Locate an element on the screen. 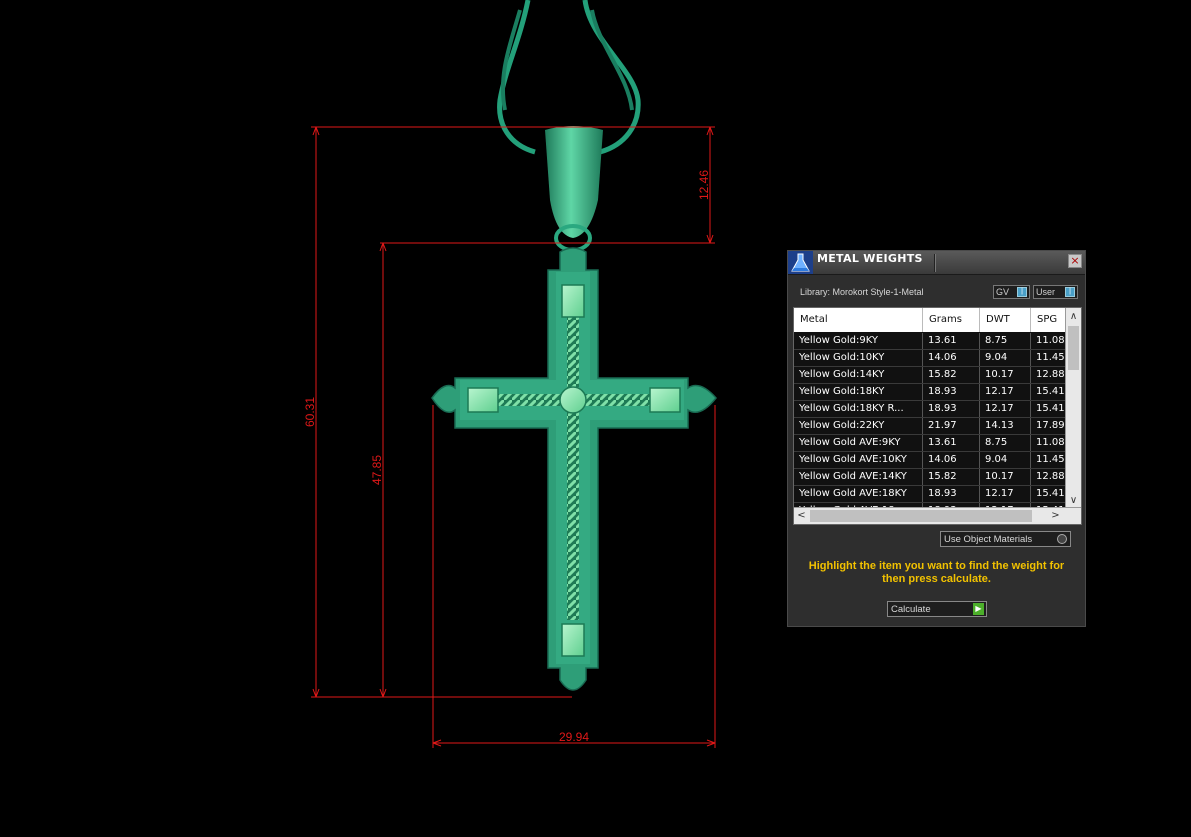  scroll-up-icon: ∧ is located at coordinates (1073, 317).